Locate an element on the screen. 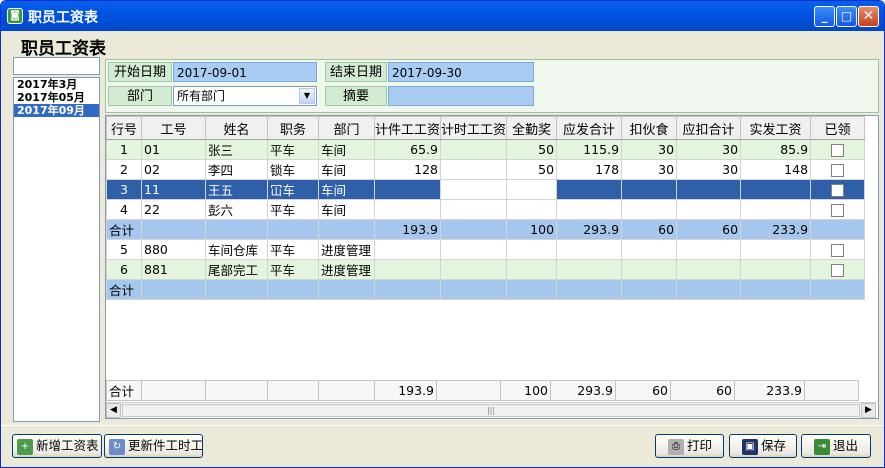 Image resolution: width=885 pixels, height=468 pixels. save-button: ▣ 保存 is located at coordinates (763, 446).